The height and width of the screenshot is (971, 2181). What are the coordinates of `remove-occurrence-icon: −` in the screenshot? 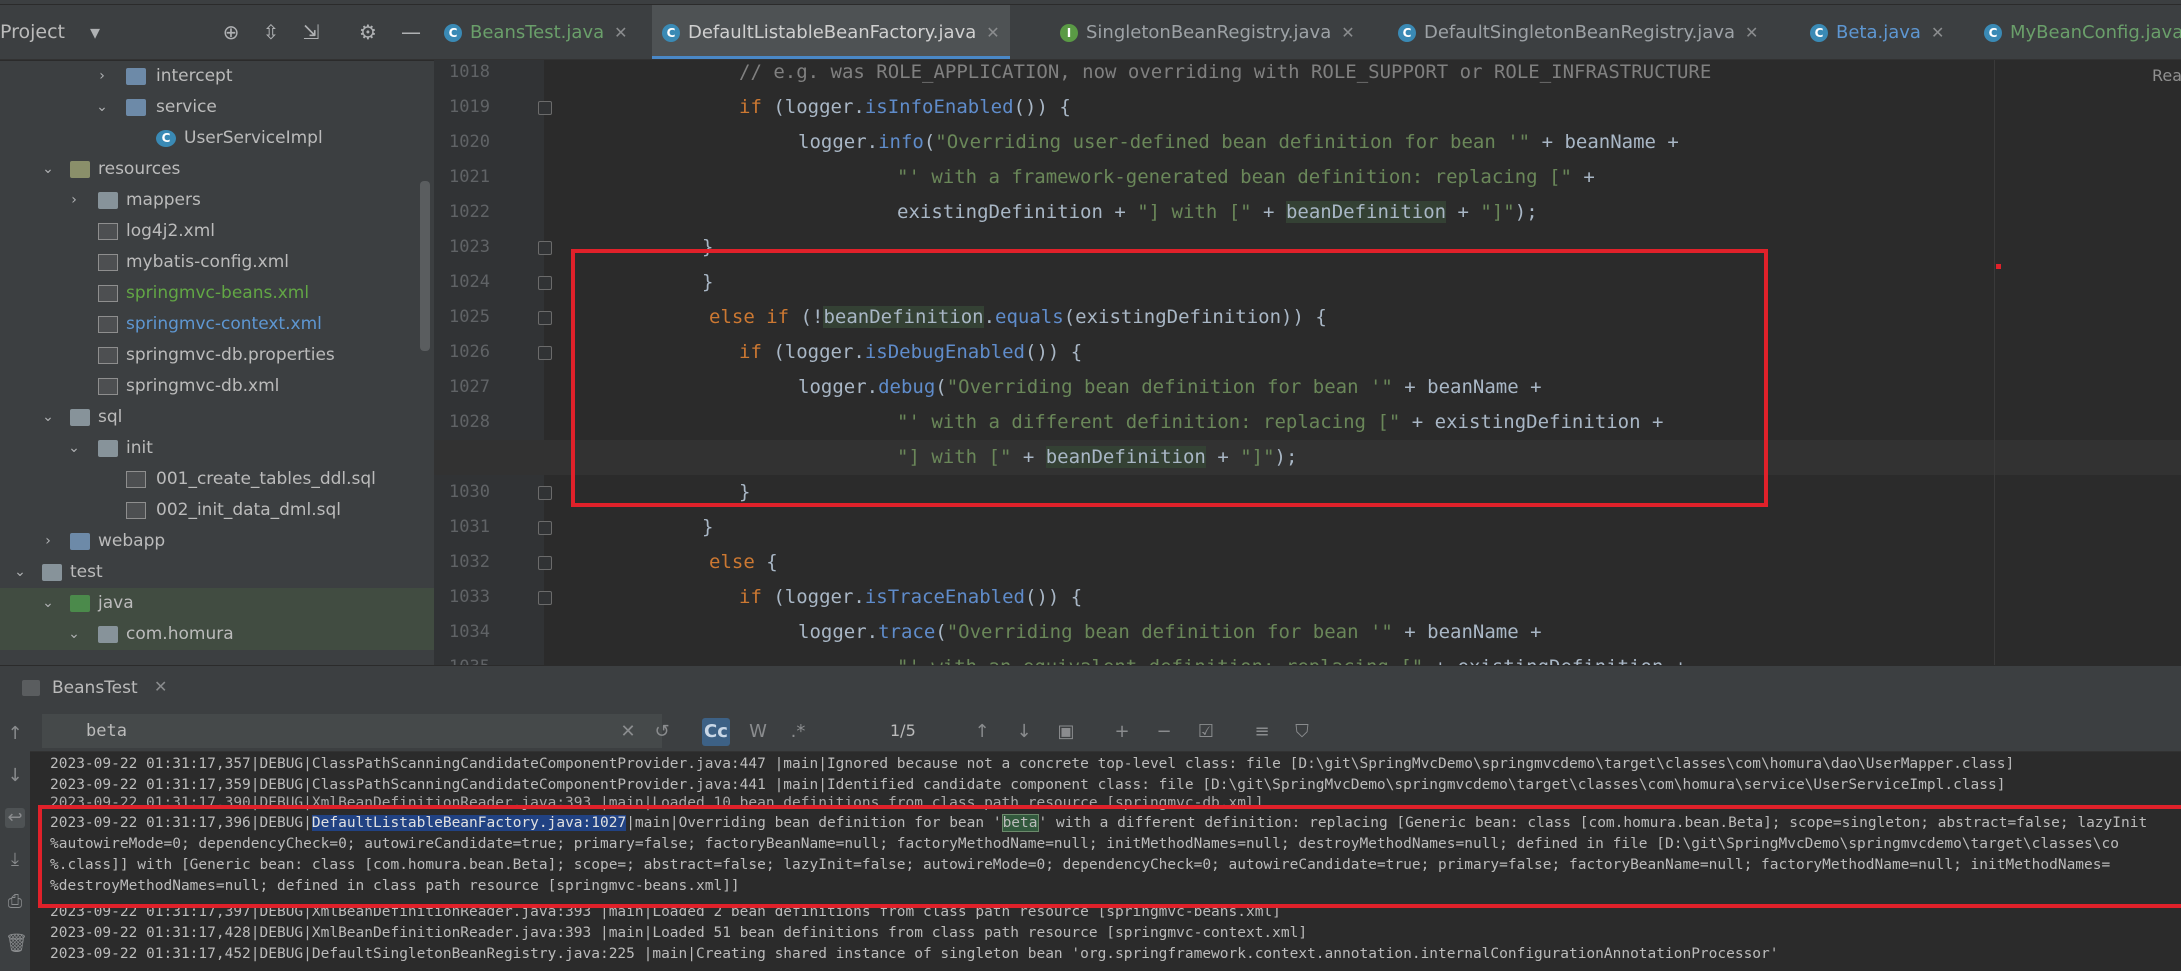 It's located at (1164, 732).